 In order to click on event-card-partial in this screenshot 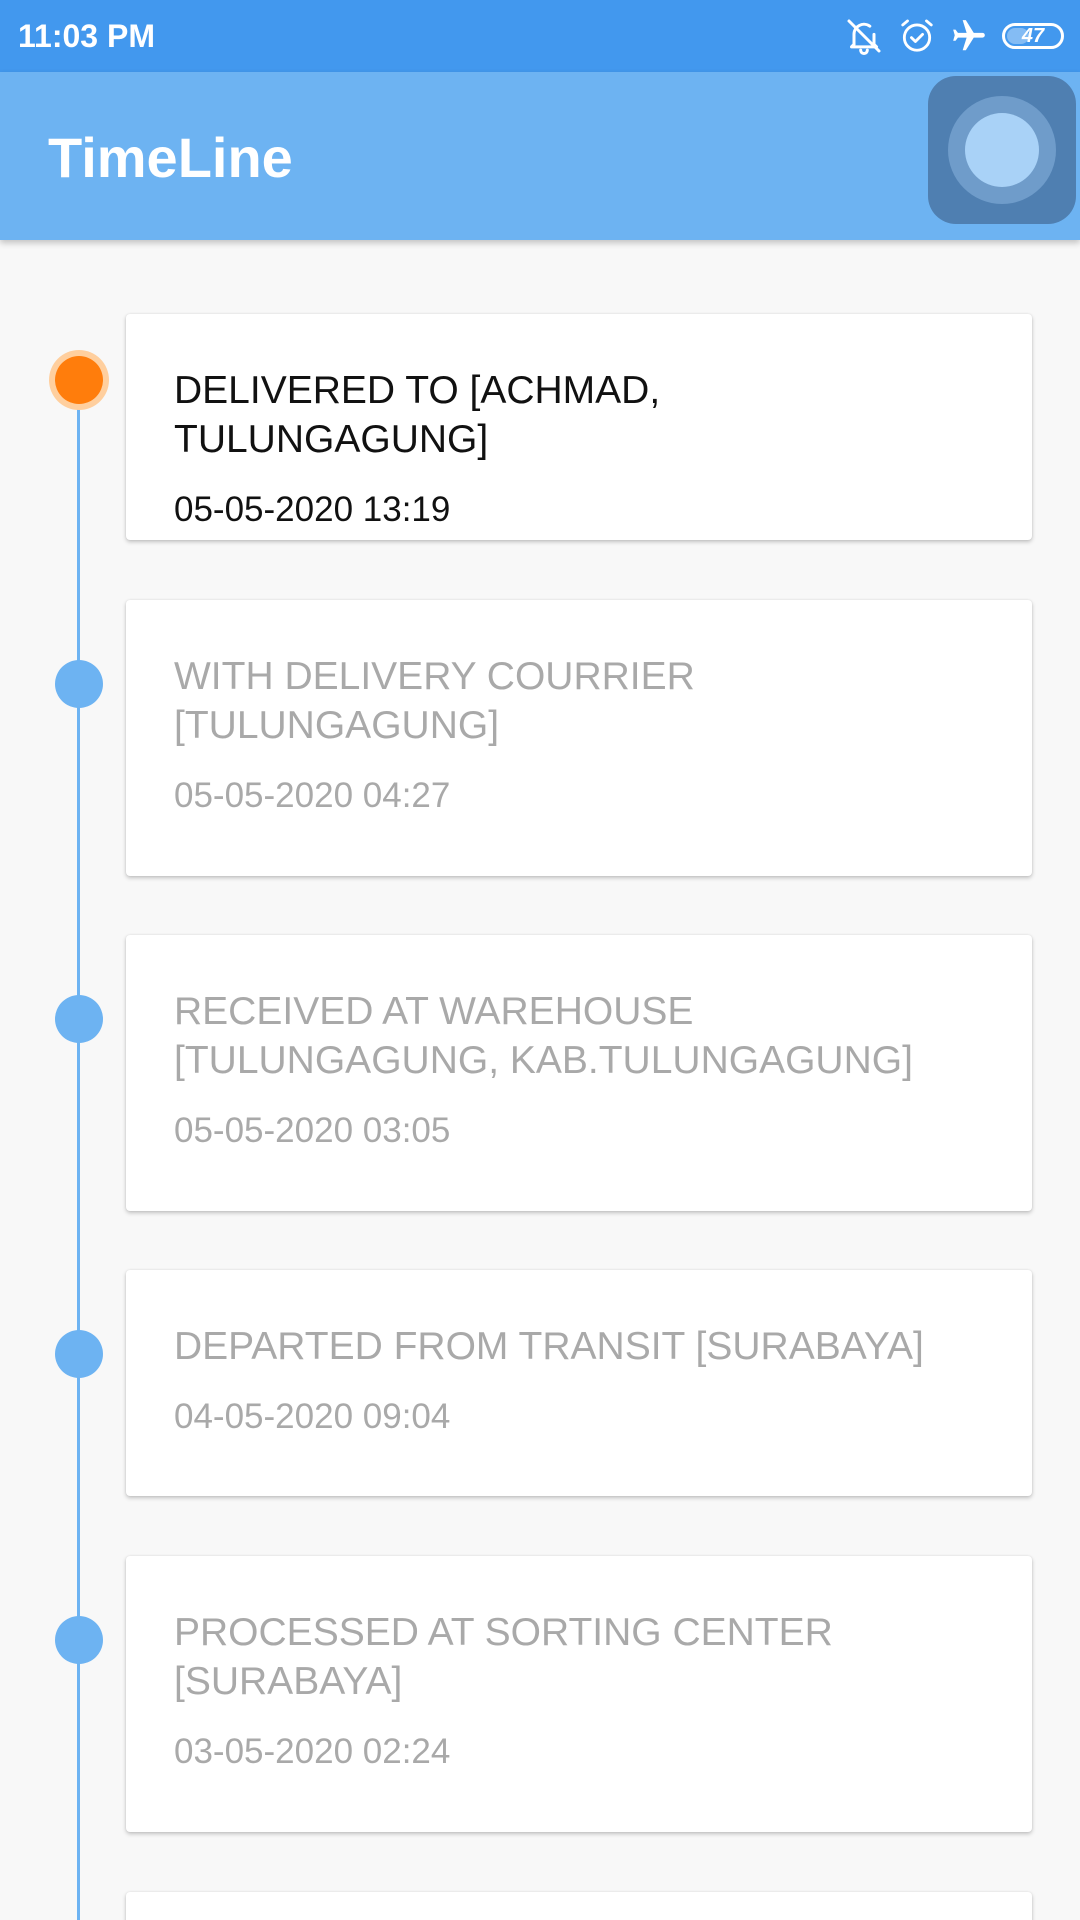, I will do `click(579, 1906)`.